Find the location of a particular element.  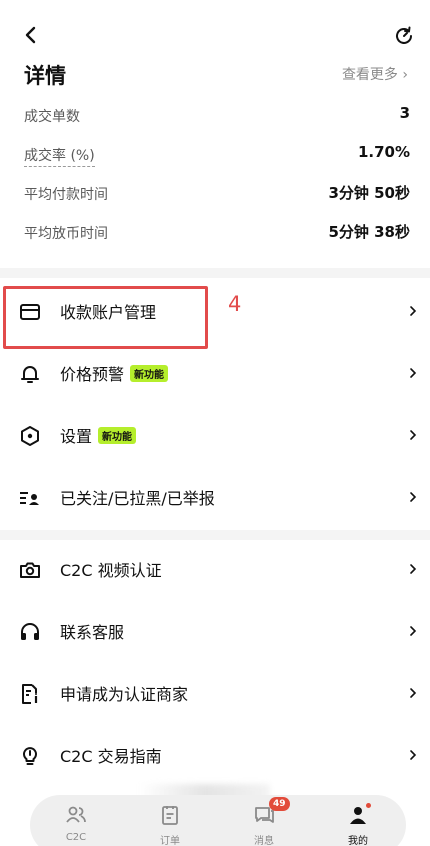

menu-label: 申请成为认证商家 is located at coordinates (124, 694).